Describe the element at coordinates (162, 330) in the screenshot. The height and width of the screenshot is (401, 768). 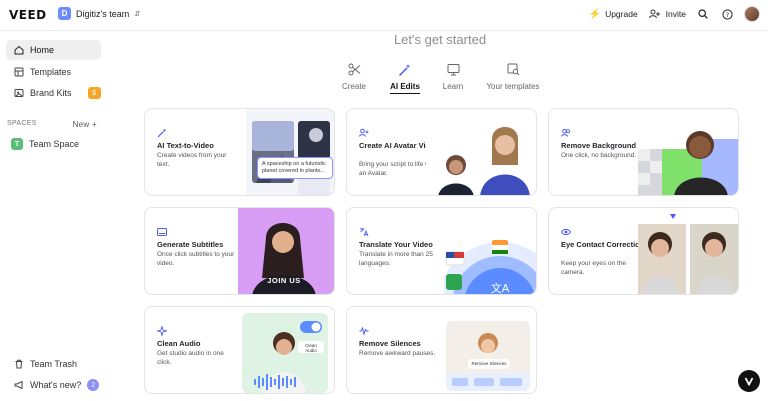
I see `sparkle-icon` at that location.